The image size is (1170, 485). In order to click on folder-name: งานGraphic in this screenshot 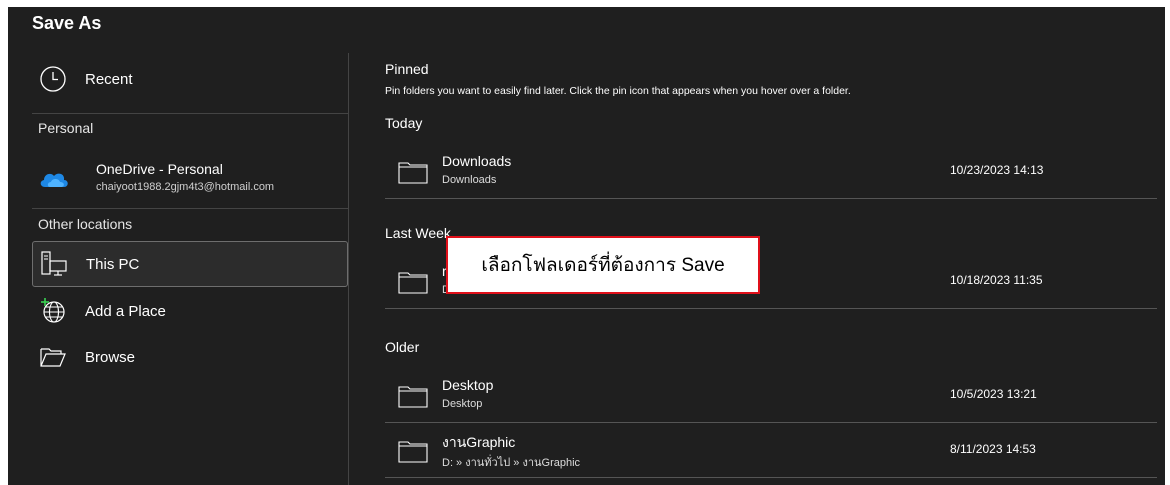, I will do `click(479, 442)`.